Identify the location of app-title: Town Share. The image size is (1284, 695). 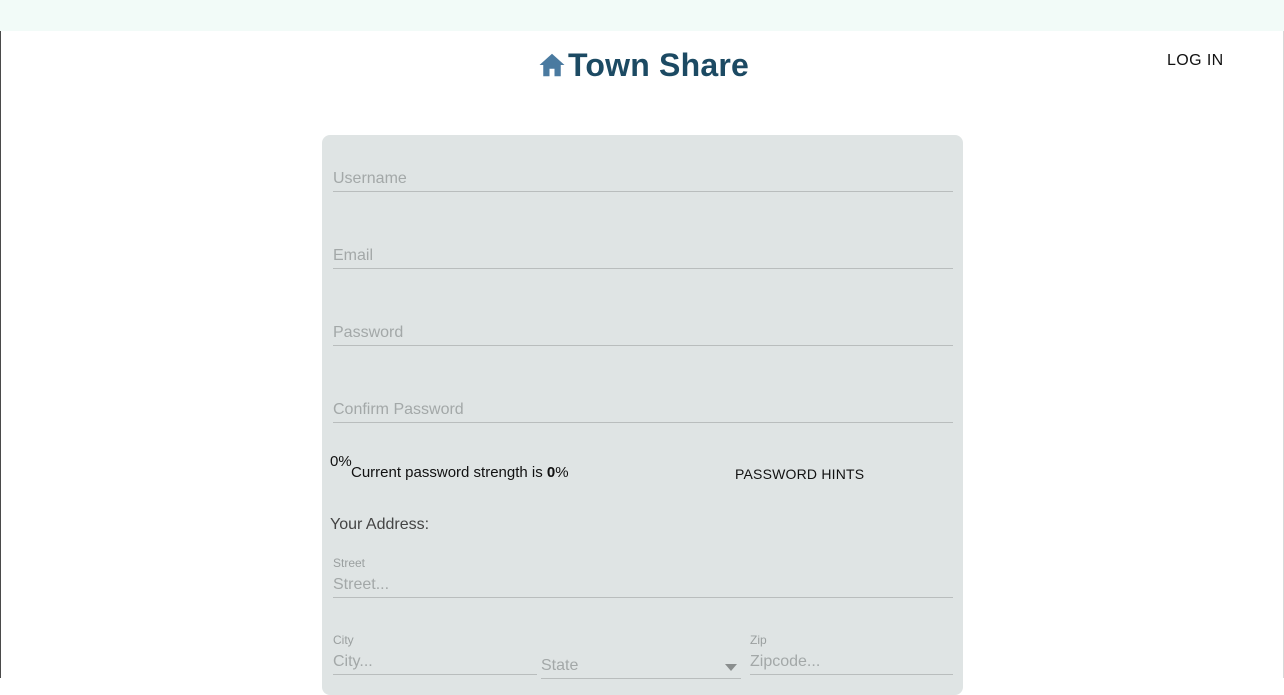
(658, 64).